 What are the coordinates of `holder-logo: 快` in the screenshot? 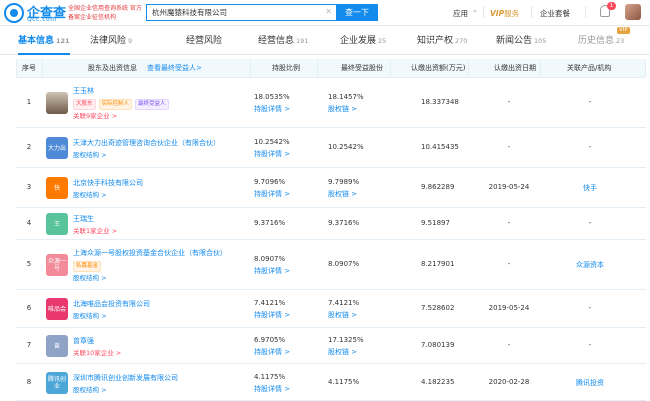 It's located at (57, 188).